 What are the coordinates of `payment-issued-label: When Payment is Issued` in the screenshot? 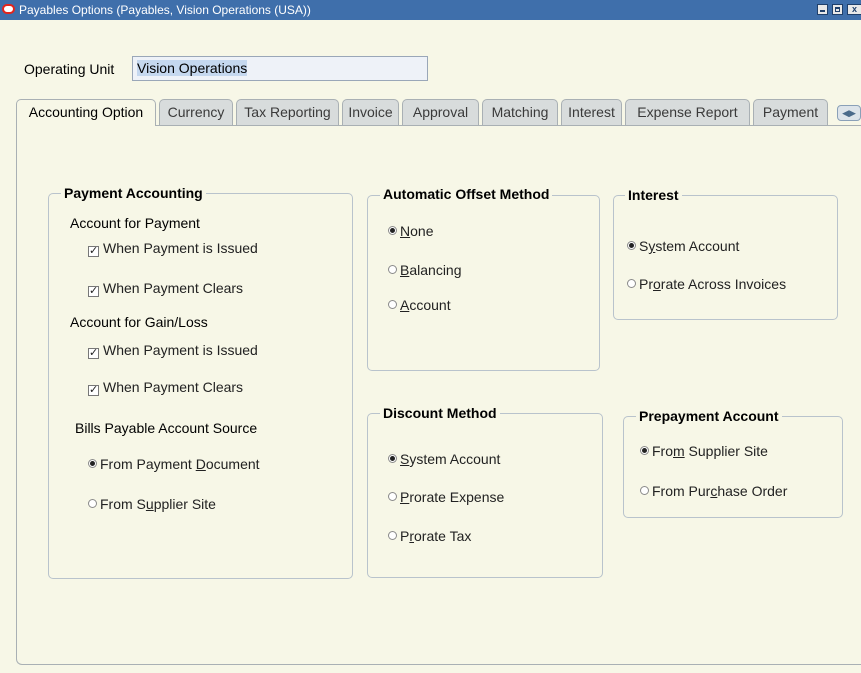 It's located at (180, 248).